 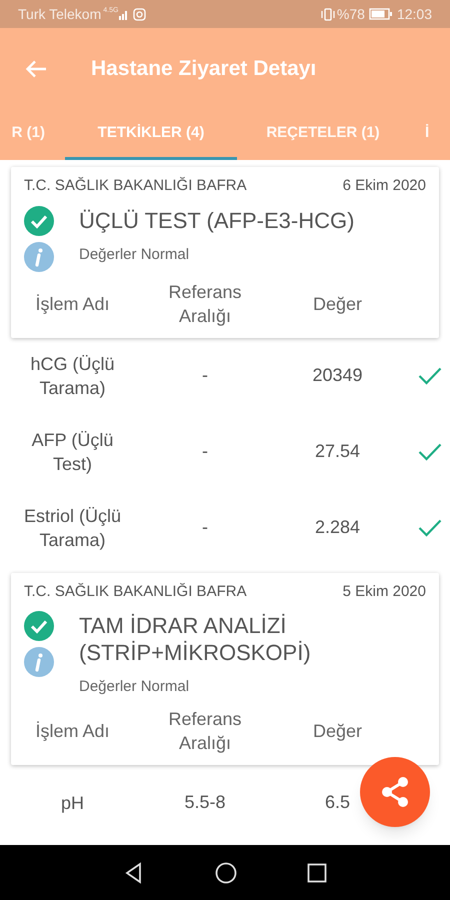 I want to click on tab: R (1), so click(x=22, y=135).